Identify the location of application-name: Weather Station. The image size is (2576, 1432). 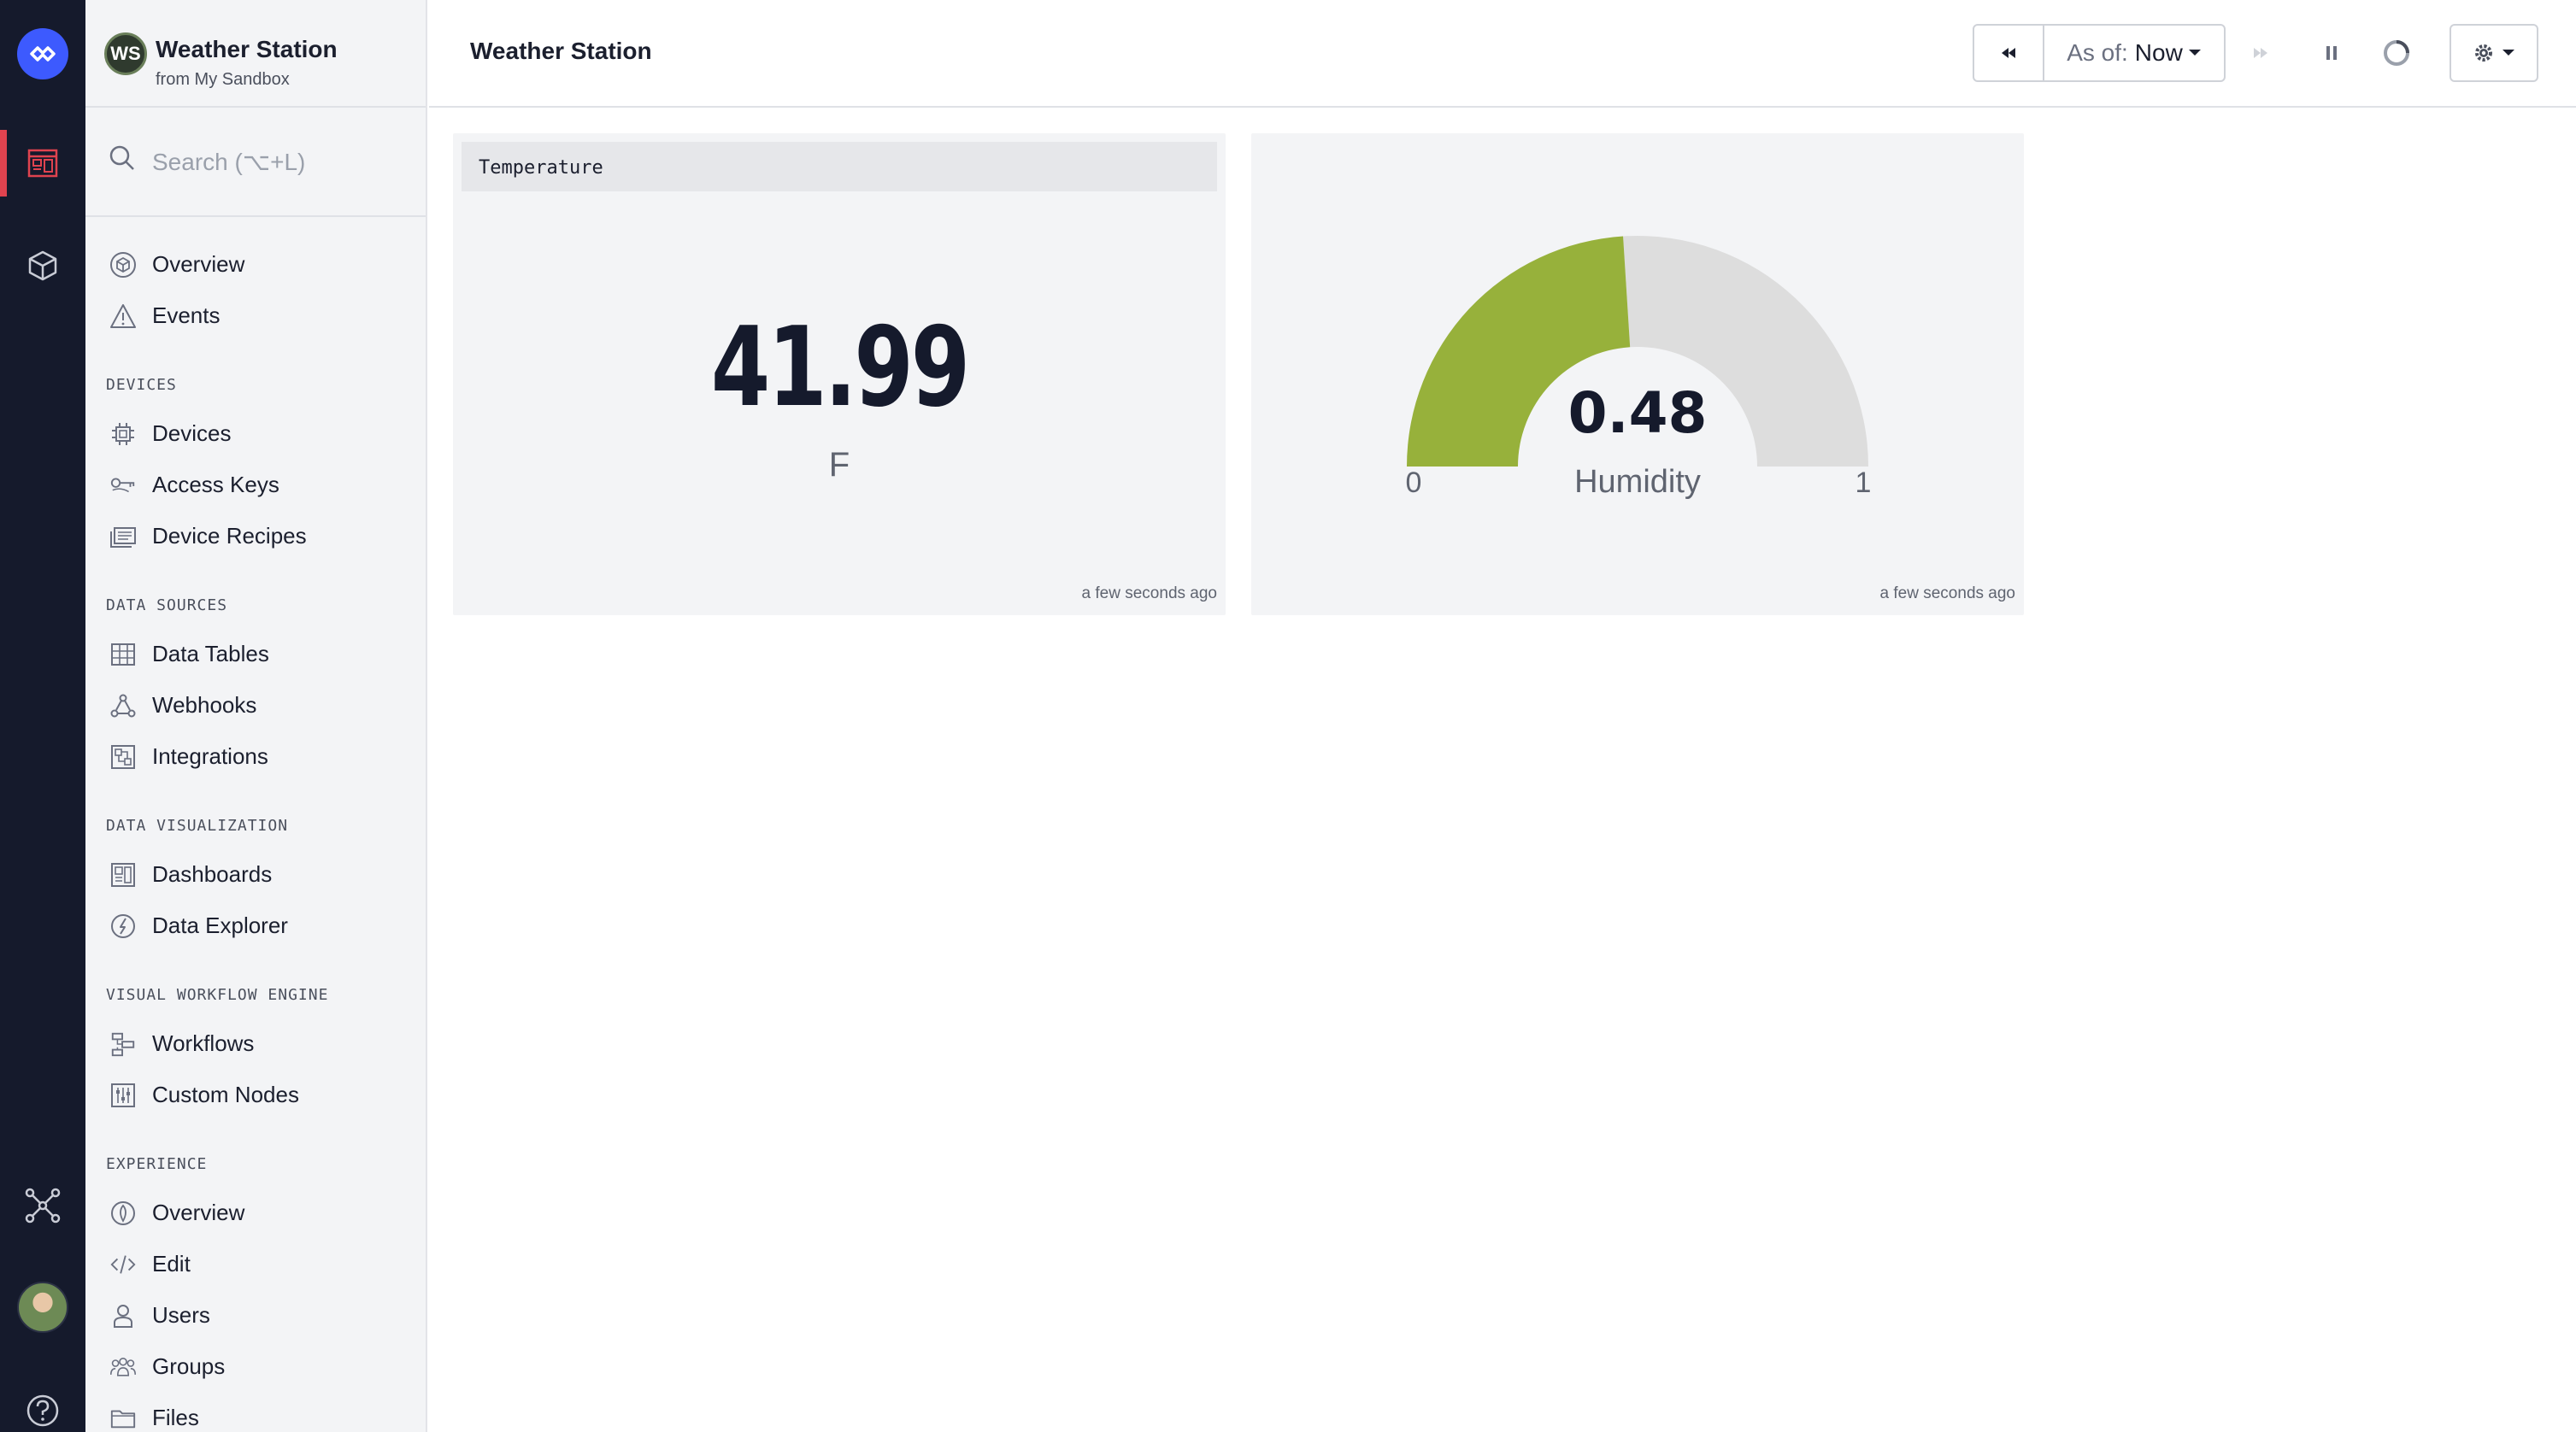
(247, 49).